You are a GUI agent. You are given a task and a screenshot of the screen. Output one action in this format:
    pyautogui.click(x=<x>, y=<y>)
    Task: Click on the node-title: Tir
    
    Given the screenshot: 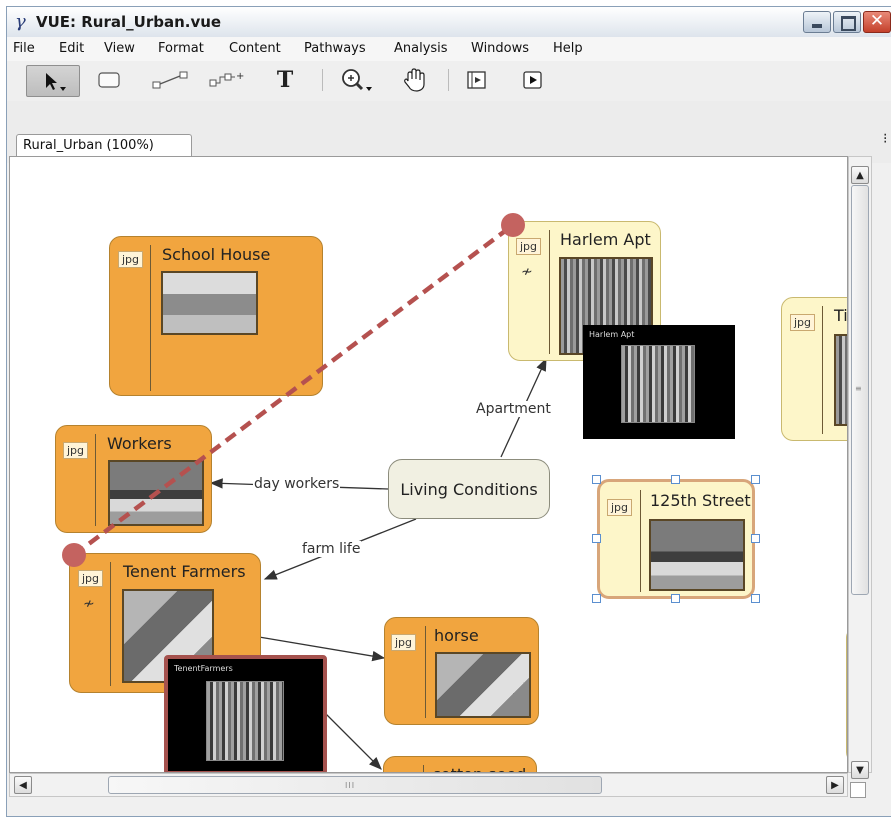 What is the action you would take?
    pyautogui.click(x=841, y=315)
    